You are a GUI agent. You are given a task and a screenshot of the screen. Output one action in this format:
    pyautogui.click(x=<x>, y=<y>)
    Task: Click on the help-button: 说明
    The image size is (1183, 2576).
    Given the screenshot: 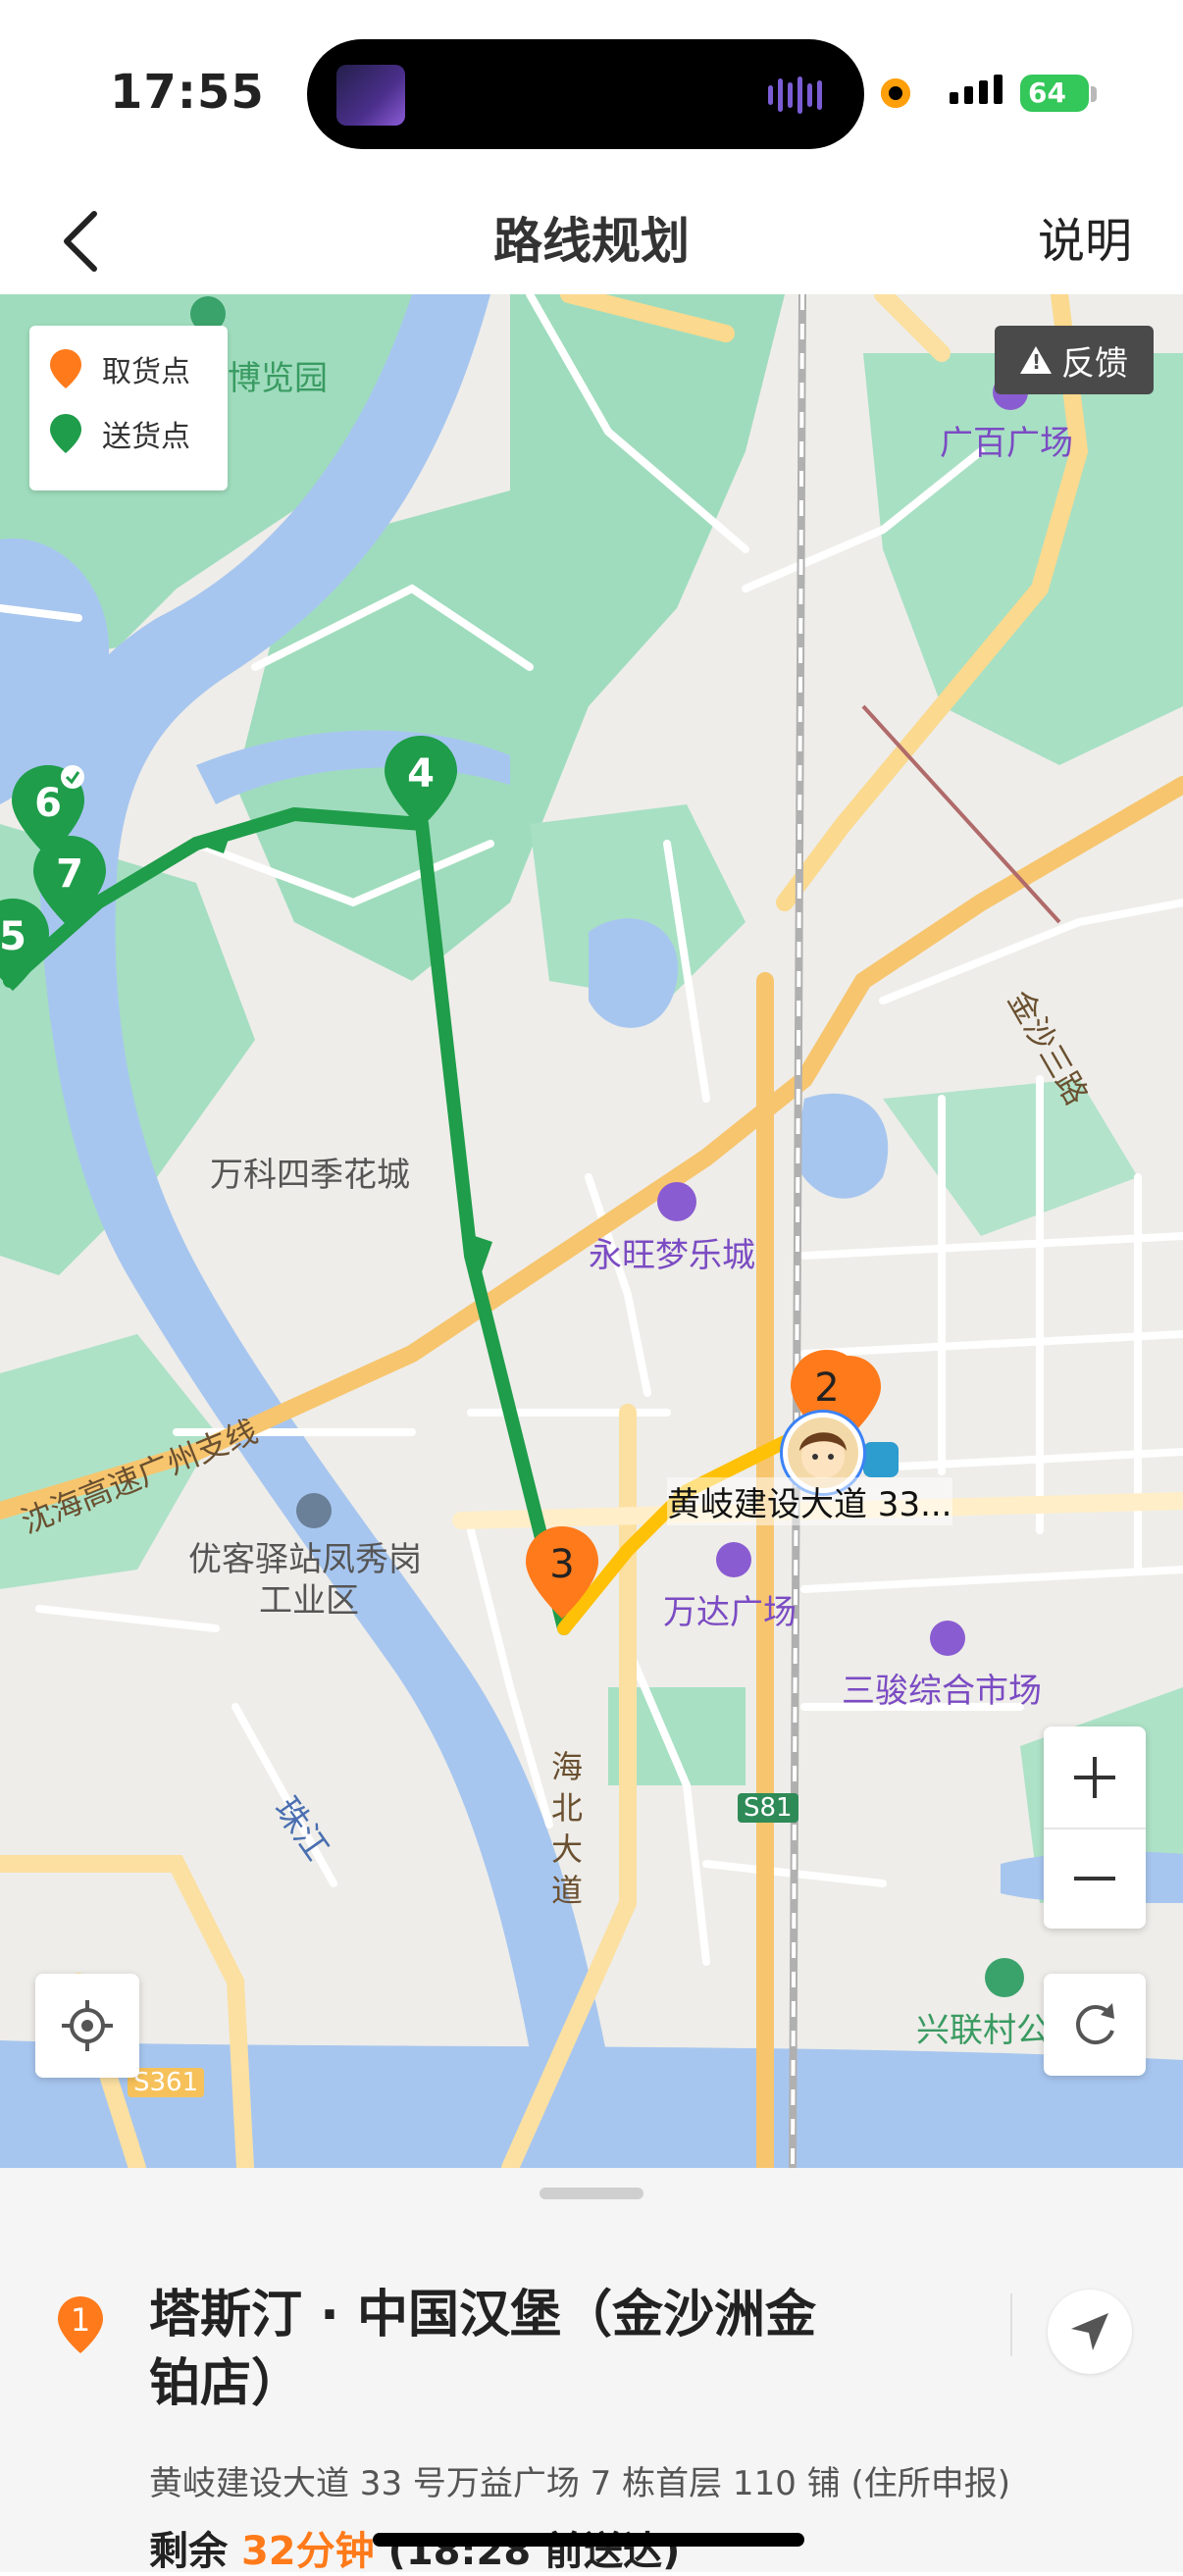 What is the action you would take?
    pyautogui.click(x=1085, y=236)
    